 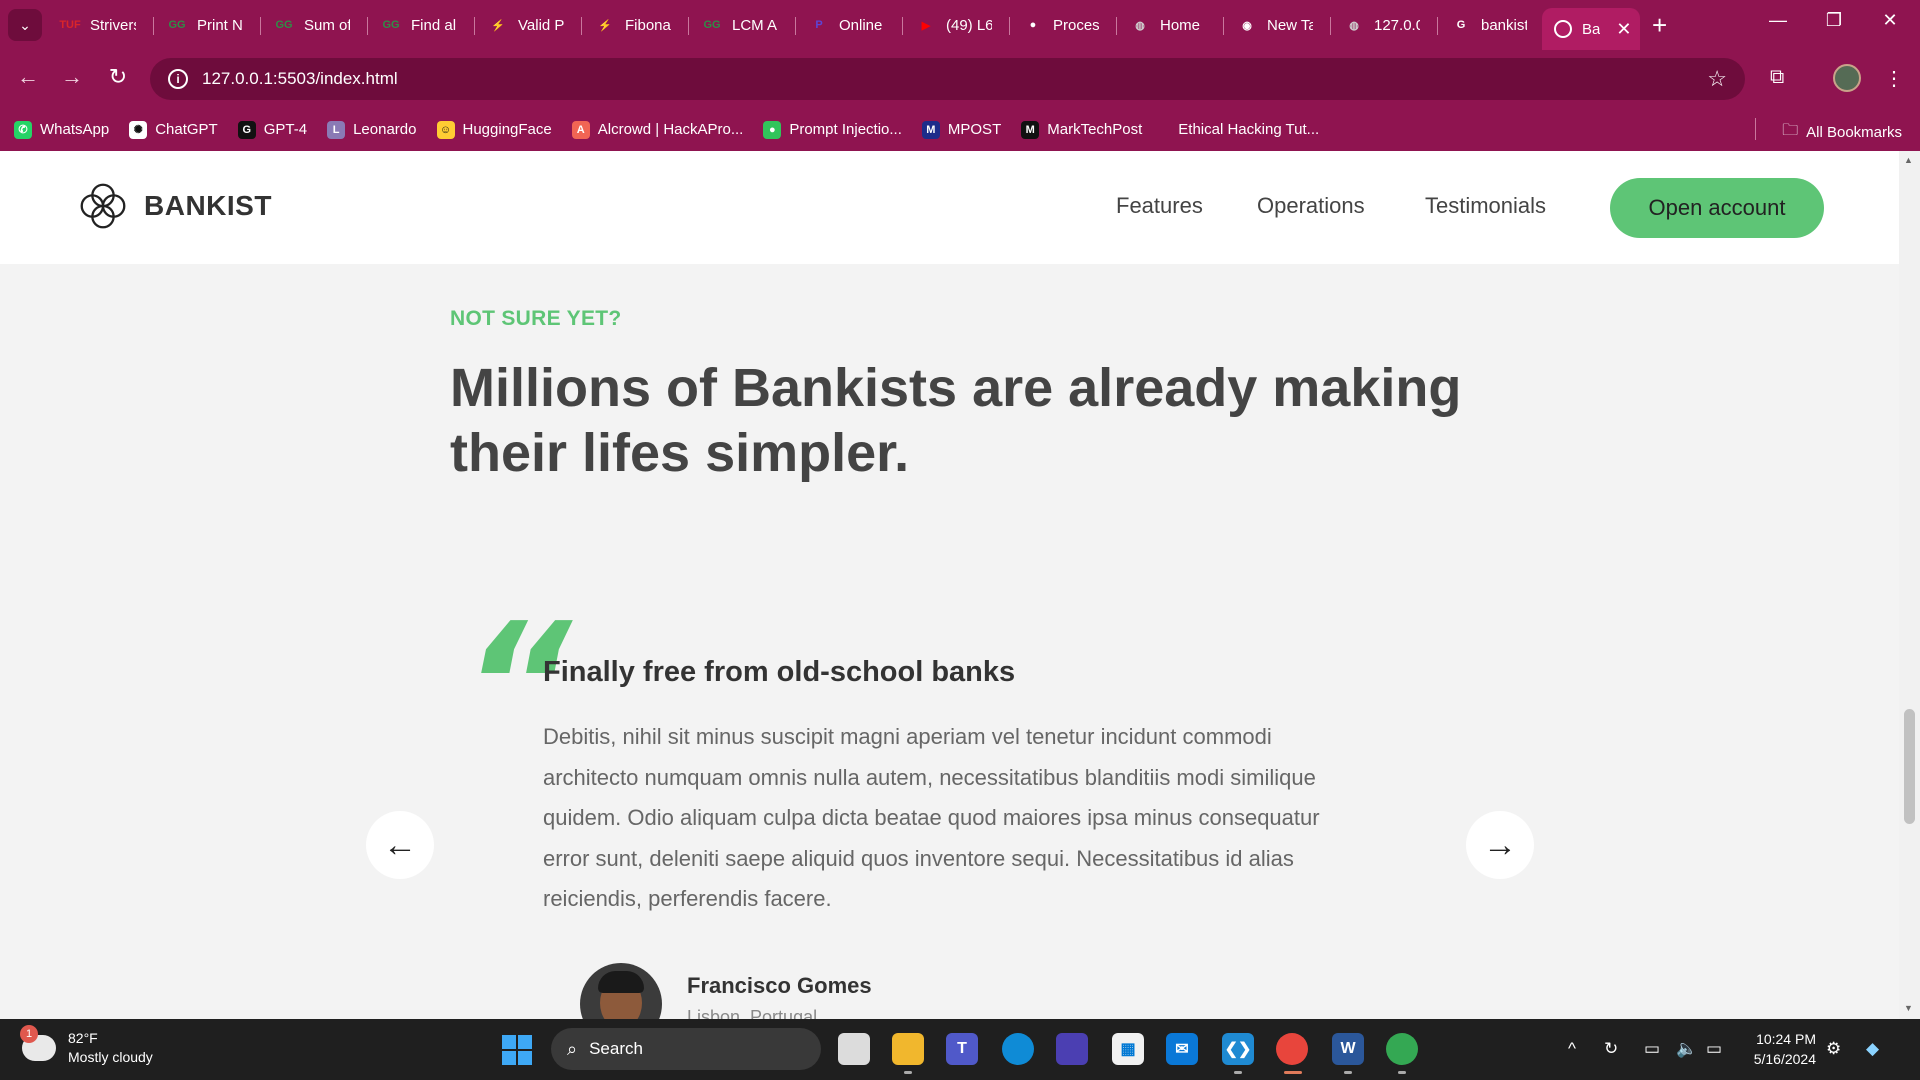 What do you see at coordinates (372, 129) in the screenshot?
I see `bookmark-item: L Leonardo` at bounding box center [372, 129].